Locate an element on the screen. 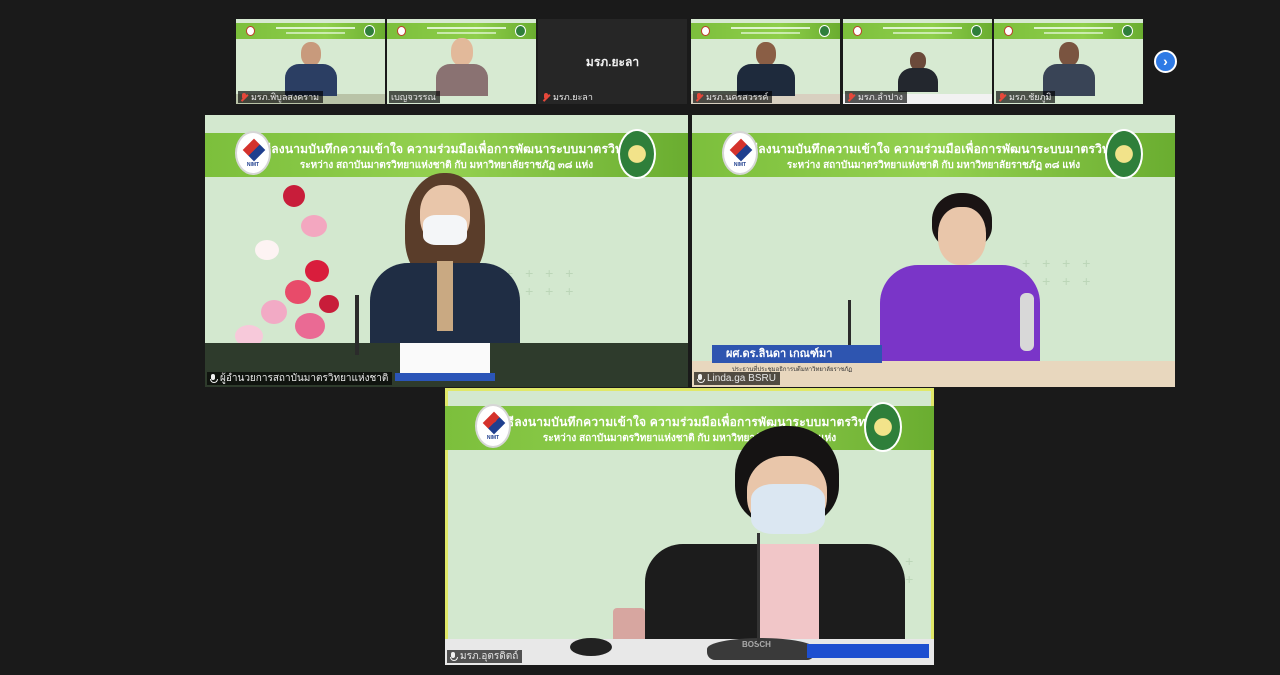 The image size is (1280, 675). participant-name-tag: มรภ.นครสวรรค์ is located at coordinates (733, 97).